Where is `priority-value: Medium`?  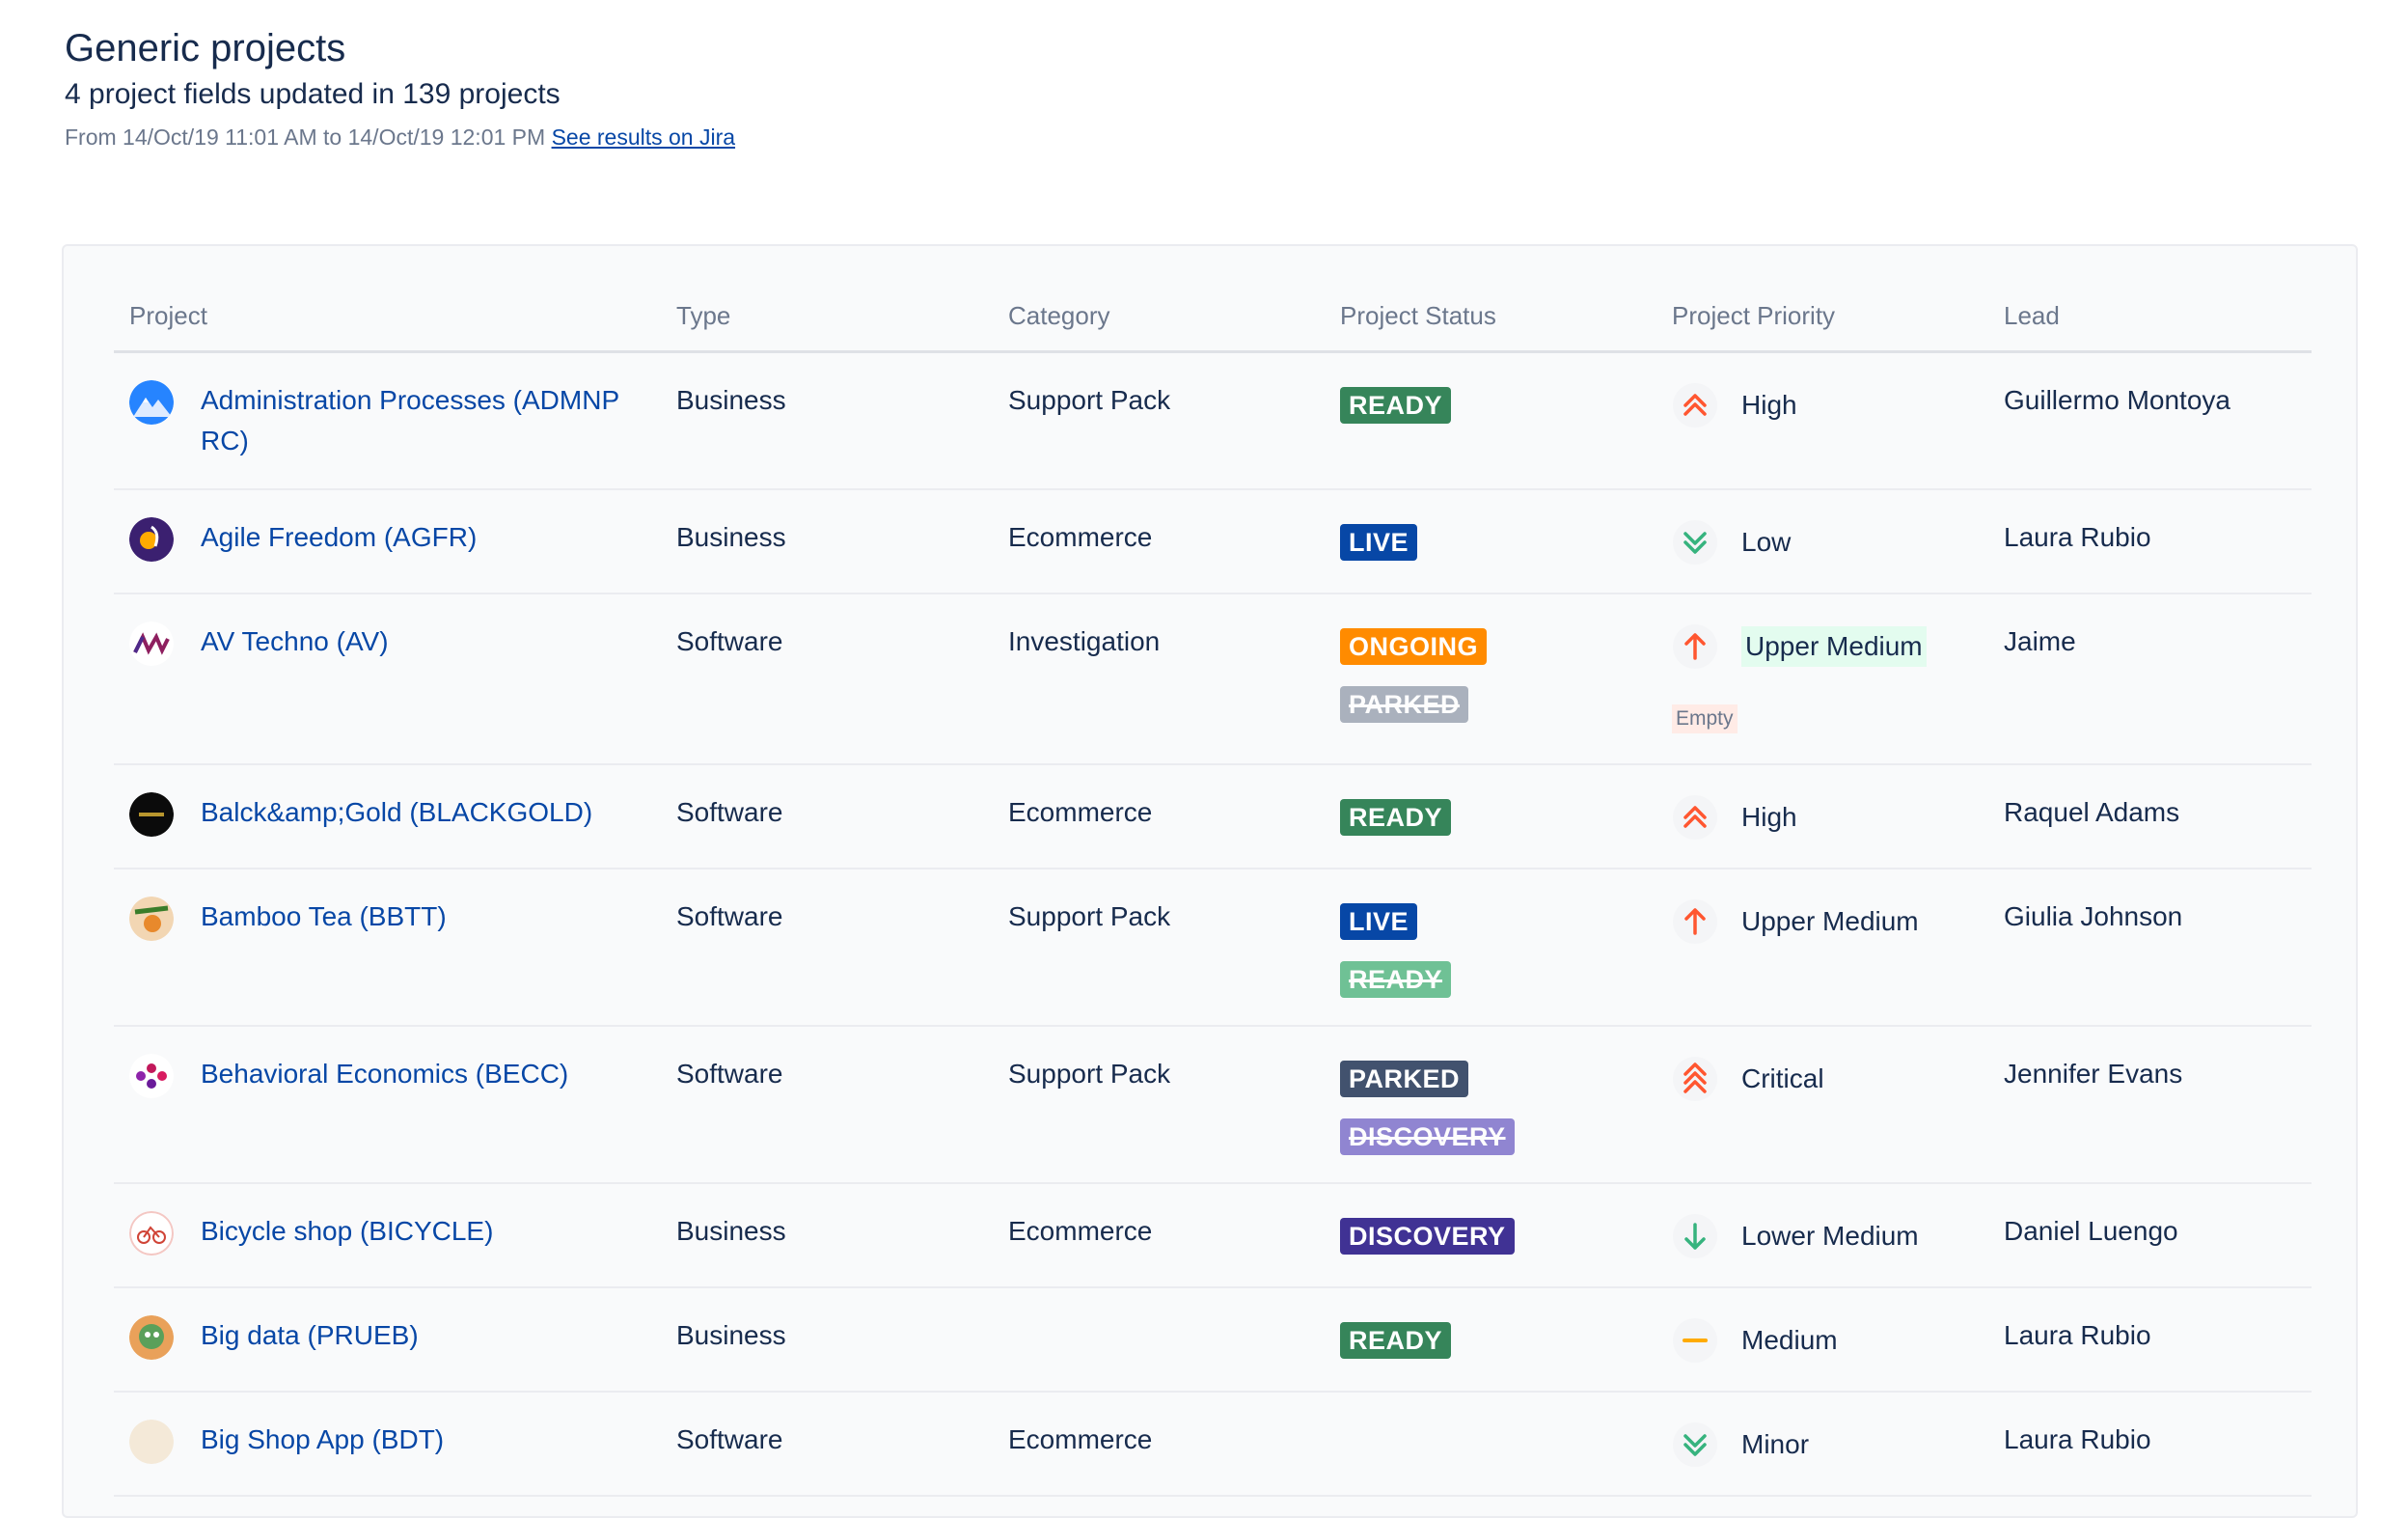 priority-value: Medium is located at coordinates (1830, 1340).